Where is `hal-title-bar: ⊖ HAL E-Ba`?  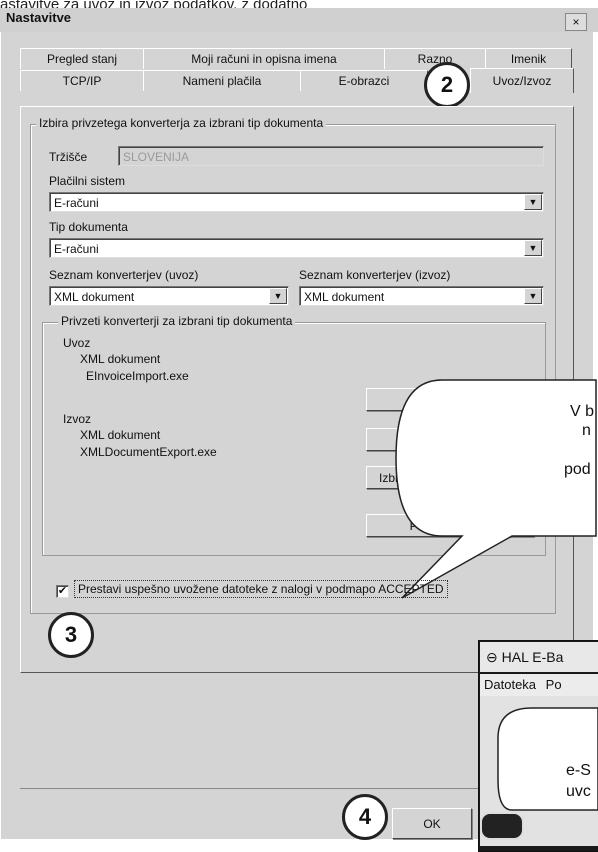
hal-title-bar: ⊖ HAL E-Ba is located at coordinates (539, 657).